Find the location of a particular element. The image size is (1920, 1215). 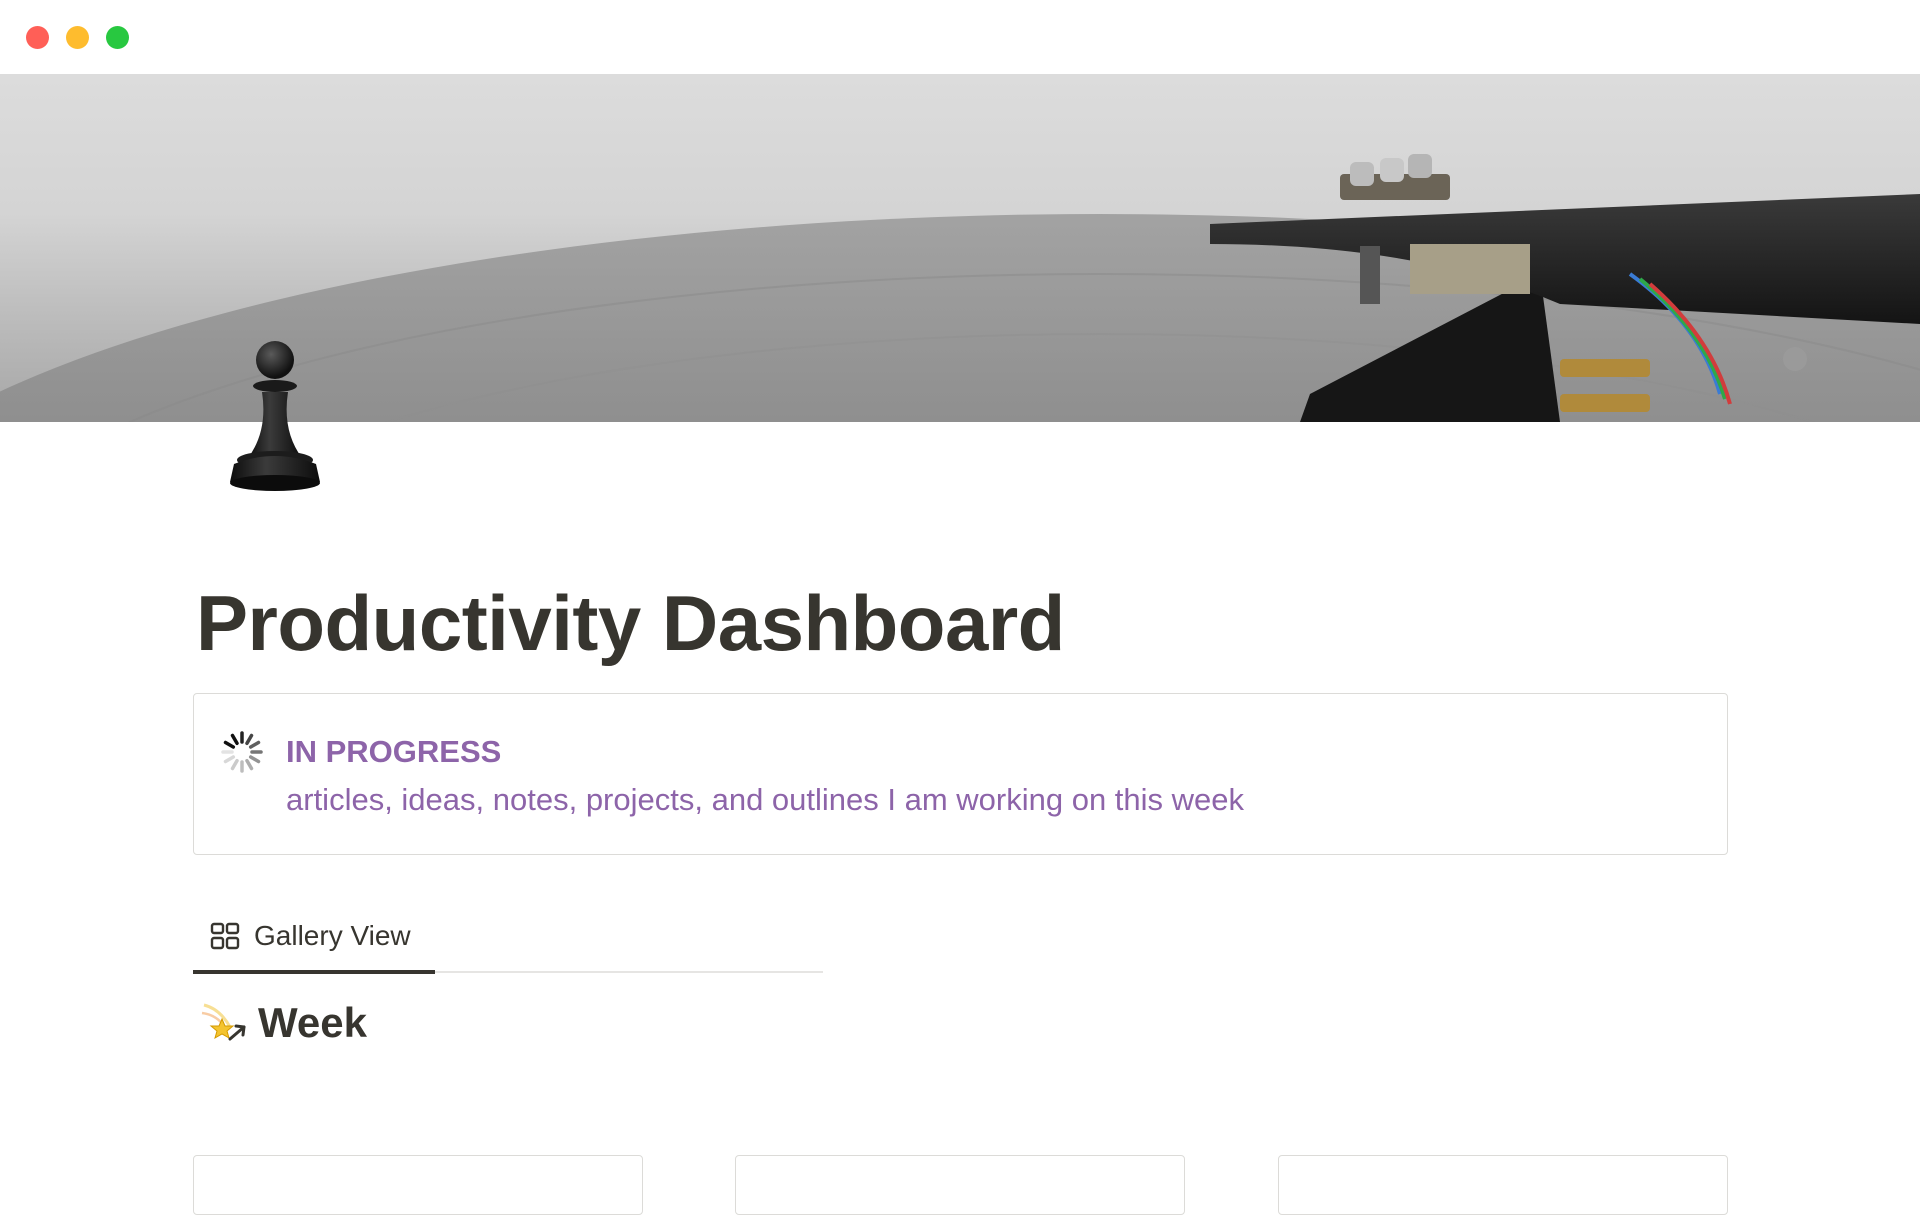

maximize-window-button is located at coordinates (117, 37).